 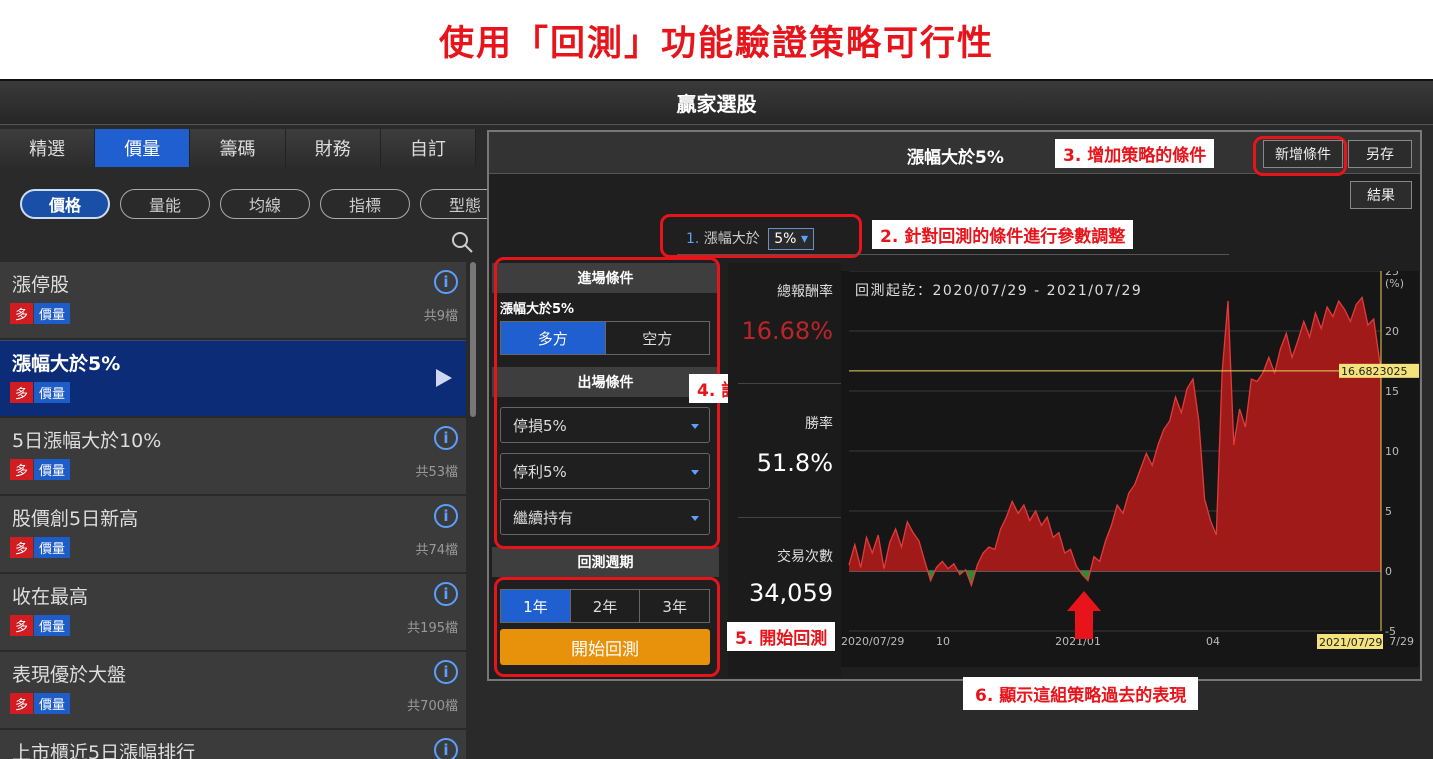 What do you see at coordinates (953, 254) in the screenshot?
I see `param-divider` at bounding box center [953, 254].